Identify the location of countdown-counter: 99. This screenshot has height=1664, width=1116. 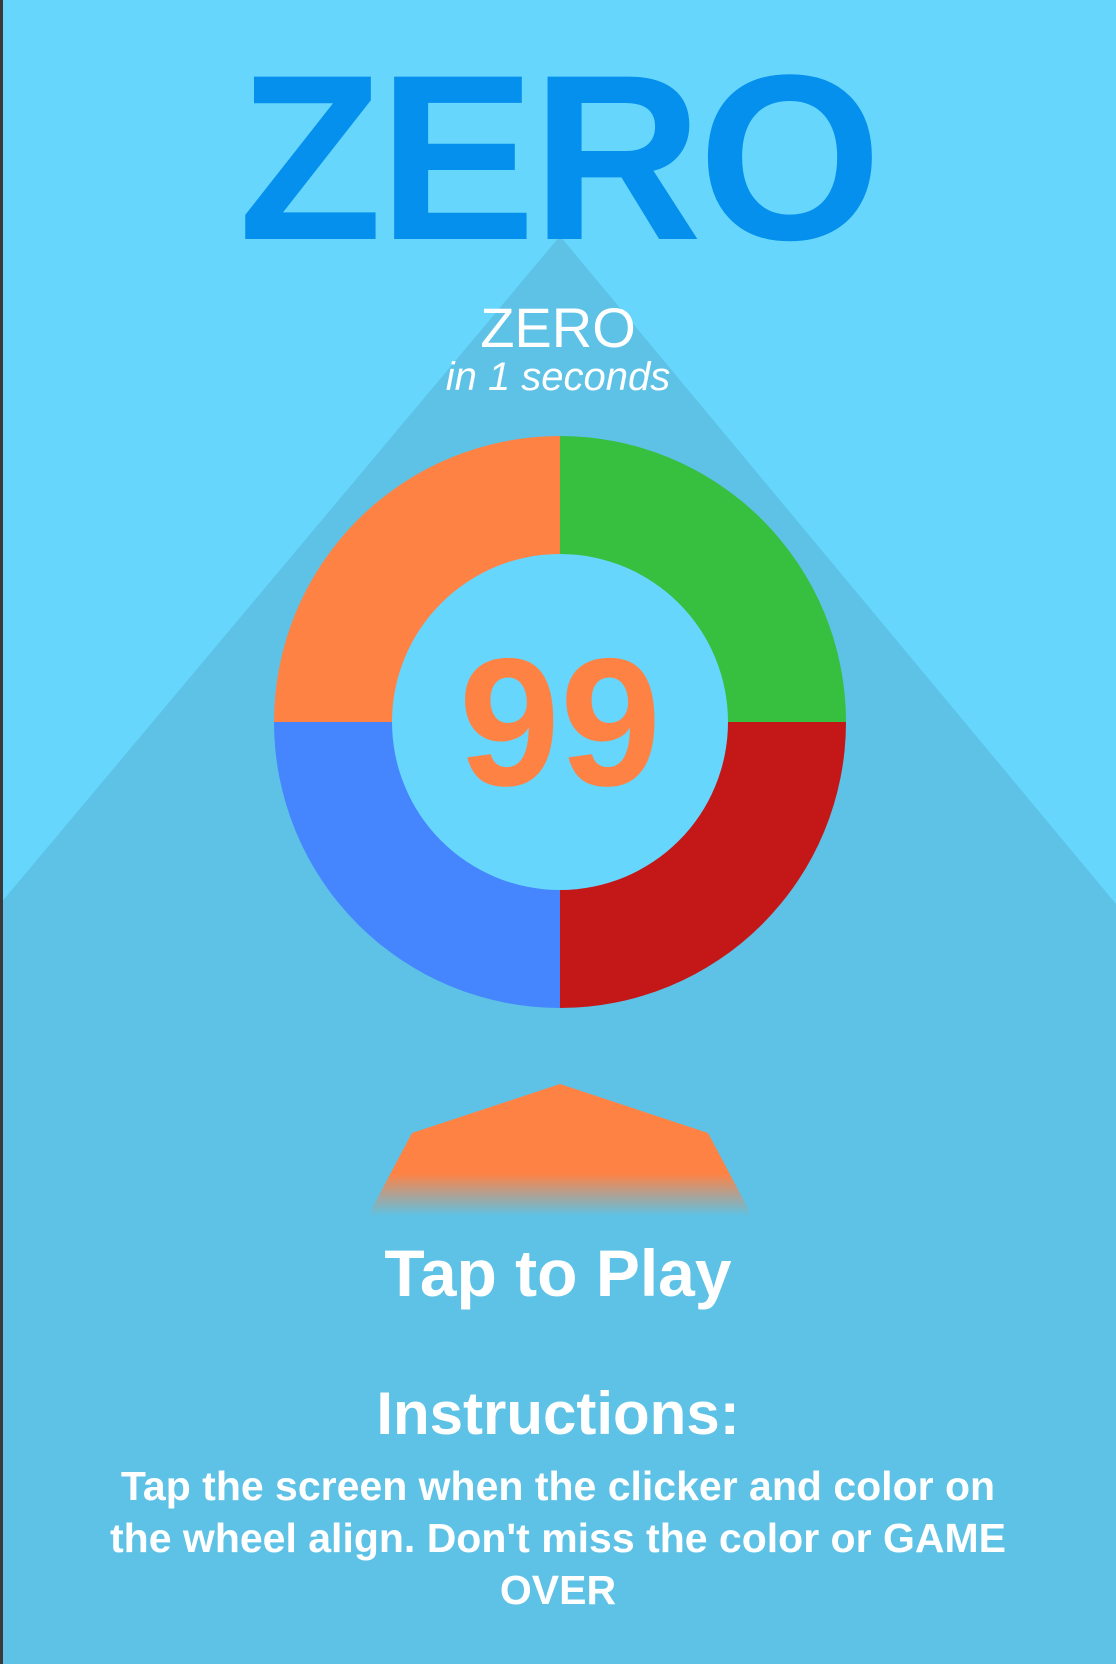
(560, 722).